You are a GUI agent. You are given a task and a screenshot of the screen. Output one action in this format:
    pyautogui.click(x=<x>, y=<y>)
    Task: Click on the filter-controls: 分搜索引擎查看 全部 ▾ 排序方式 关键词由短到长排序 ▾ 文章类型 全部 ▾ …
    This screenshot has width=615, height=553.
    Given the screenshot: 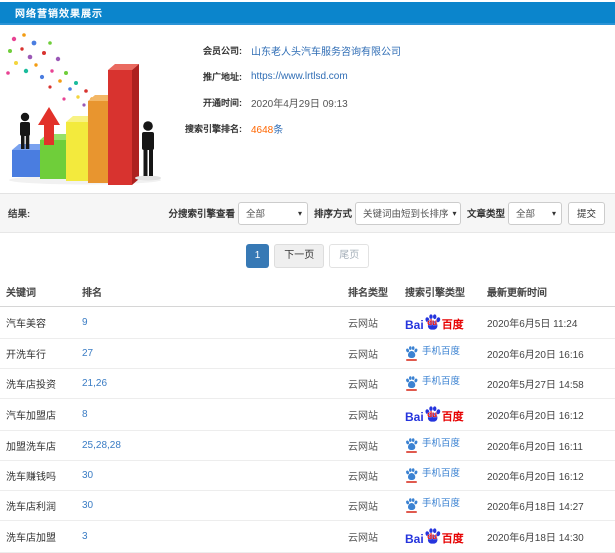 What is the action you would take?
    pyautogui.click(x=383, y=213)
    